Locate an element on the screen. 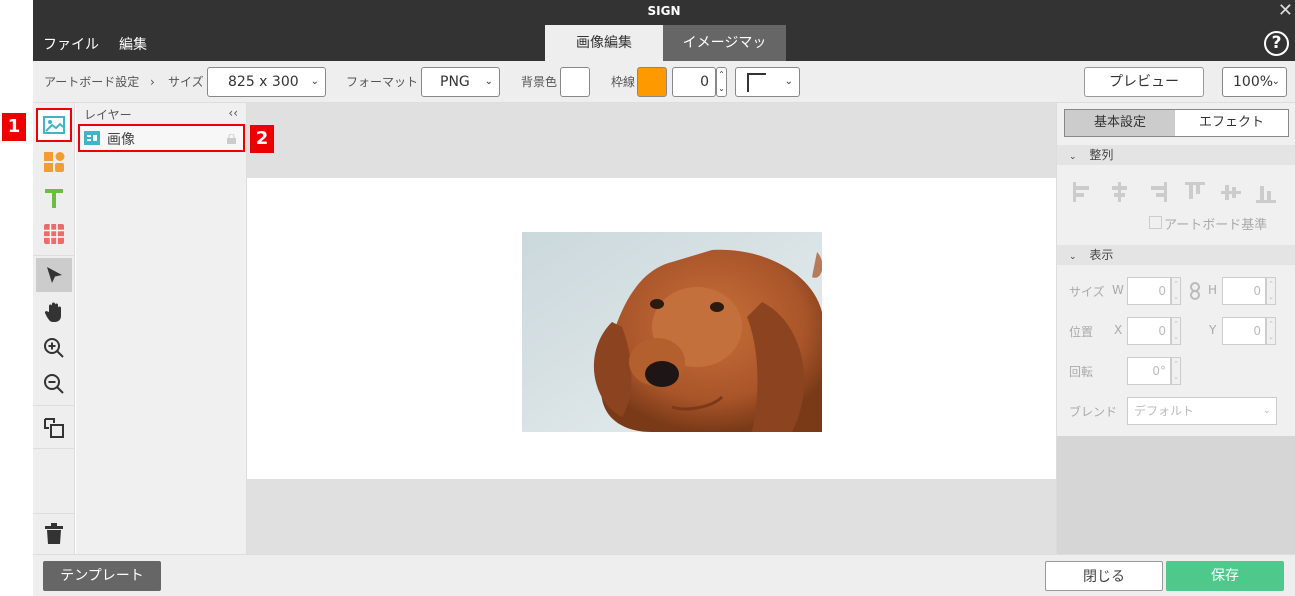 This screenshot has height=596, width=1295. width-stepper: ⌃ ⌄ is located at coordinates (1176, 291).